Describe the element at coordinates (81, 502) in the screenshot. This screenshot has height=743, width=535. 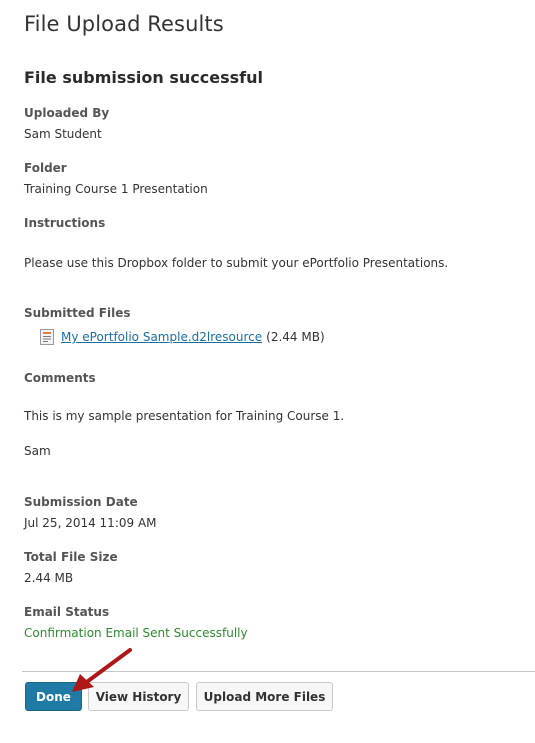
I see `submission-date-label: Submission Date` at that location.